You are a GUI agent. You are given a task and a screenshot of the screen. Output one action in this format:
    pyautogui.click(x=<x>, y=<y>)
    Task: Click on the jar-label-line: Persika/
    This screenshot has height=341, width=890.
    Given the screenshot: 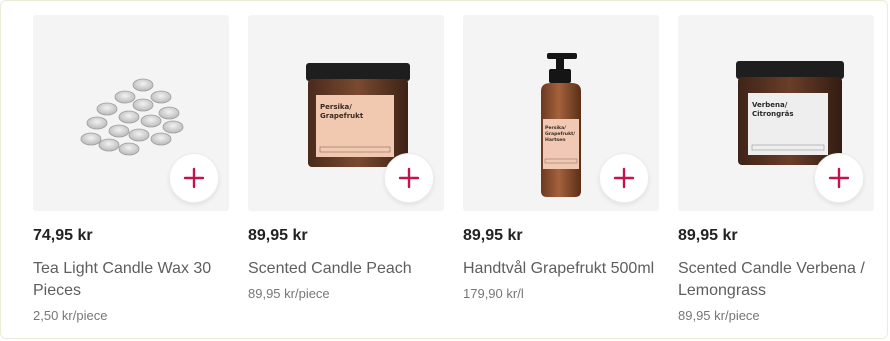 What is the action you would take?
    pyautogui.click(x=336, y=107)
    